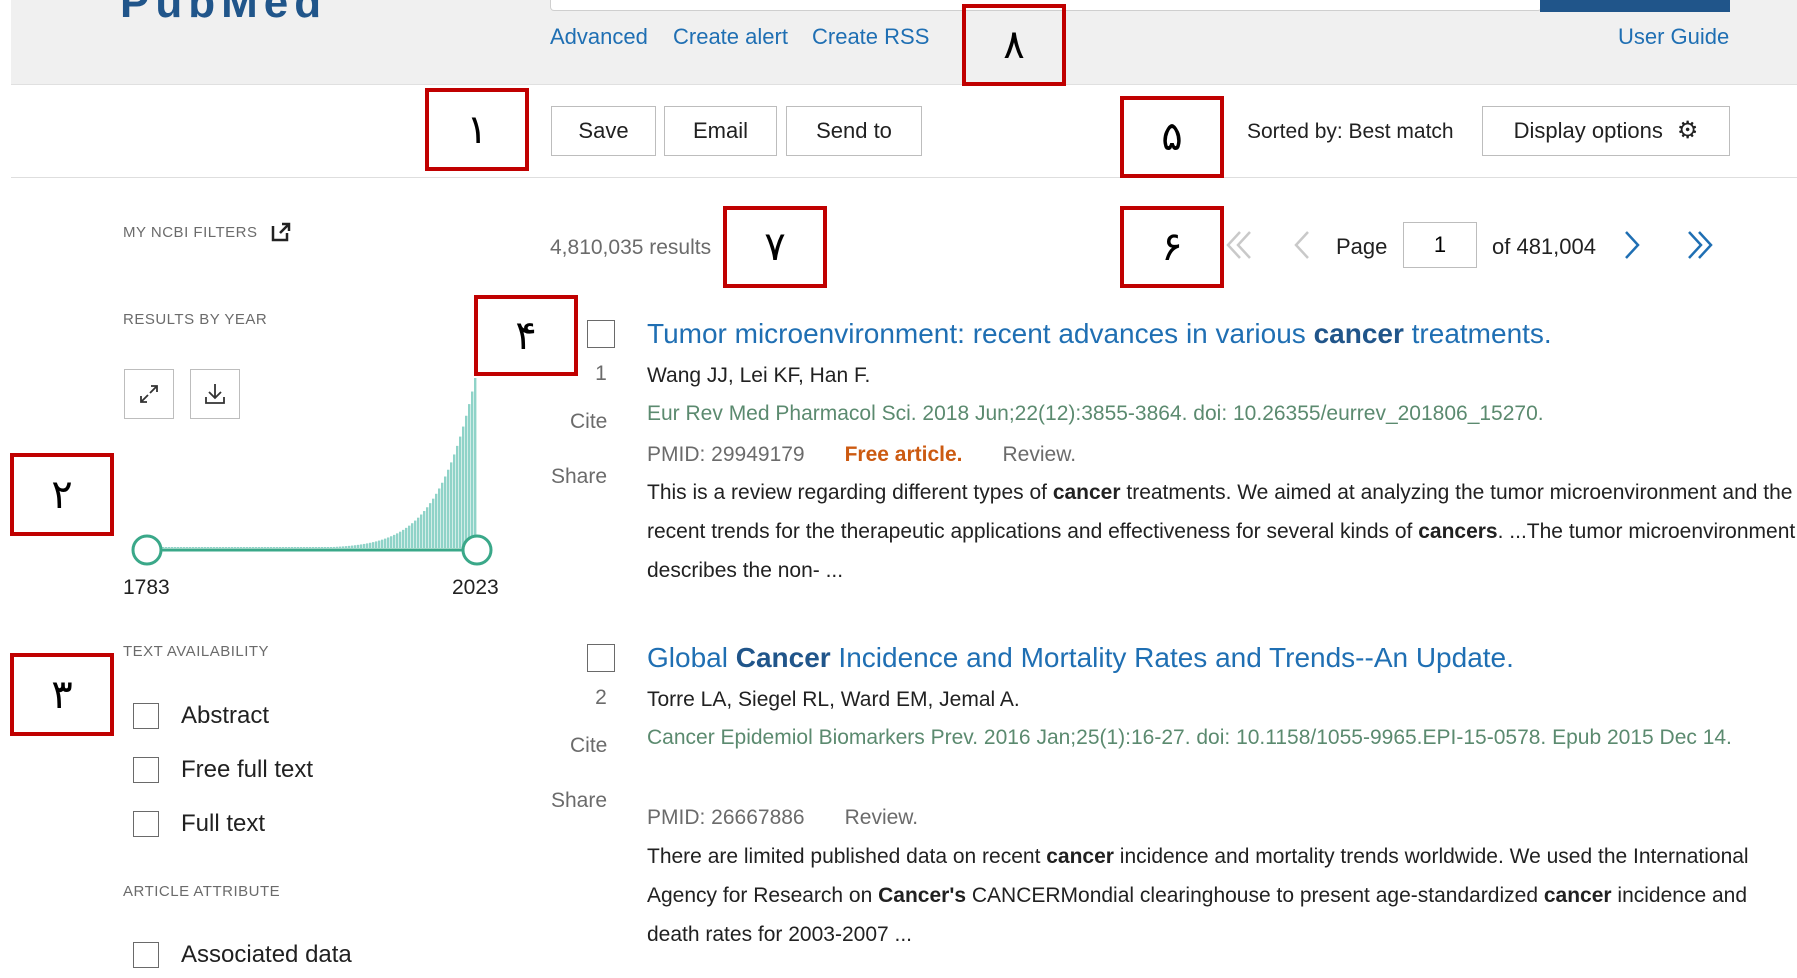  Describe the element at coordinates (1350, 132) in the screenshot. I see `sort-order-label: Sorted by: Best match` at that location.